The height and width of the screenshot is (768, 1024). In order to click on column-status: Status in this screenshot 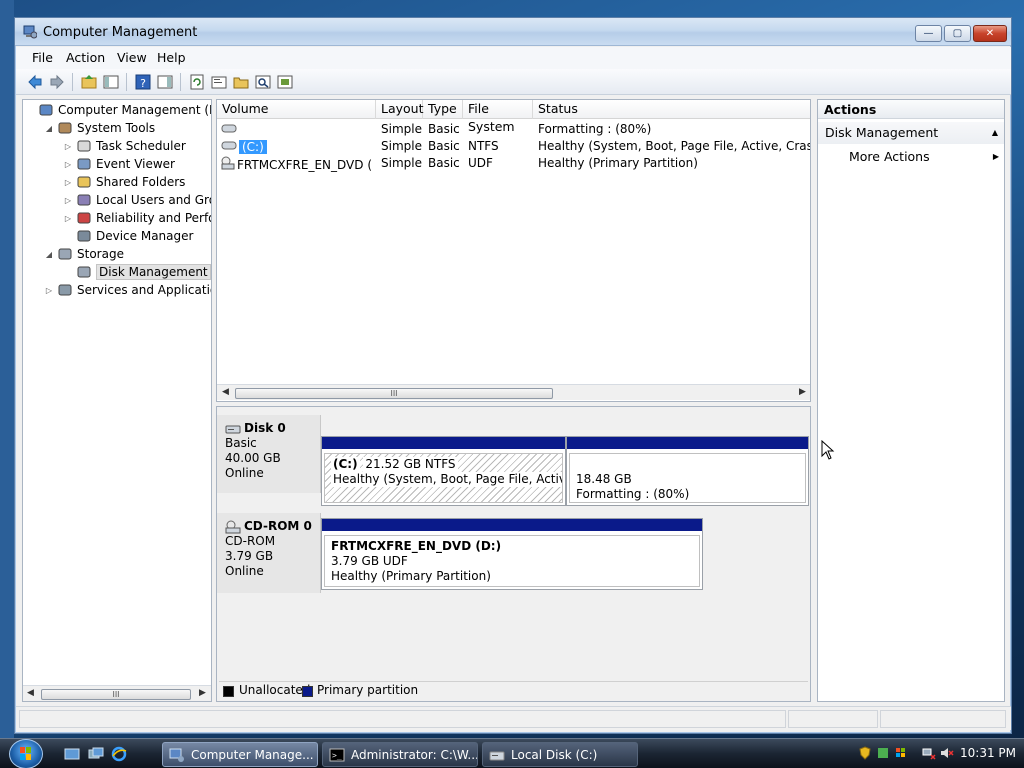, I will do `click(671, 109)`.